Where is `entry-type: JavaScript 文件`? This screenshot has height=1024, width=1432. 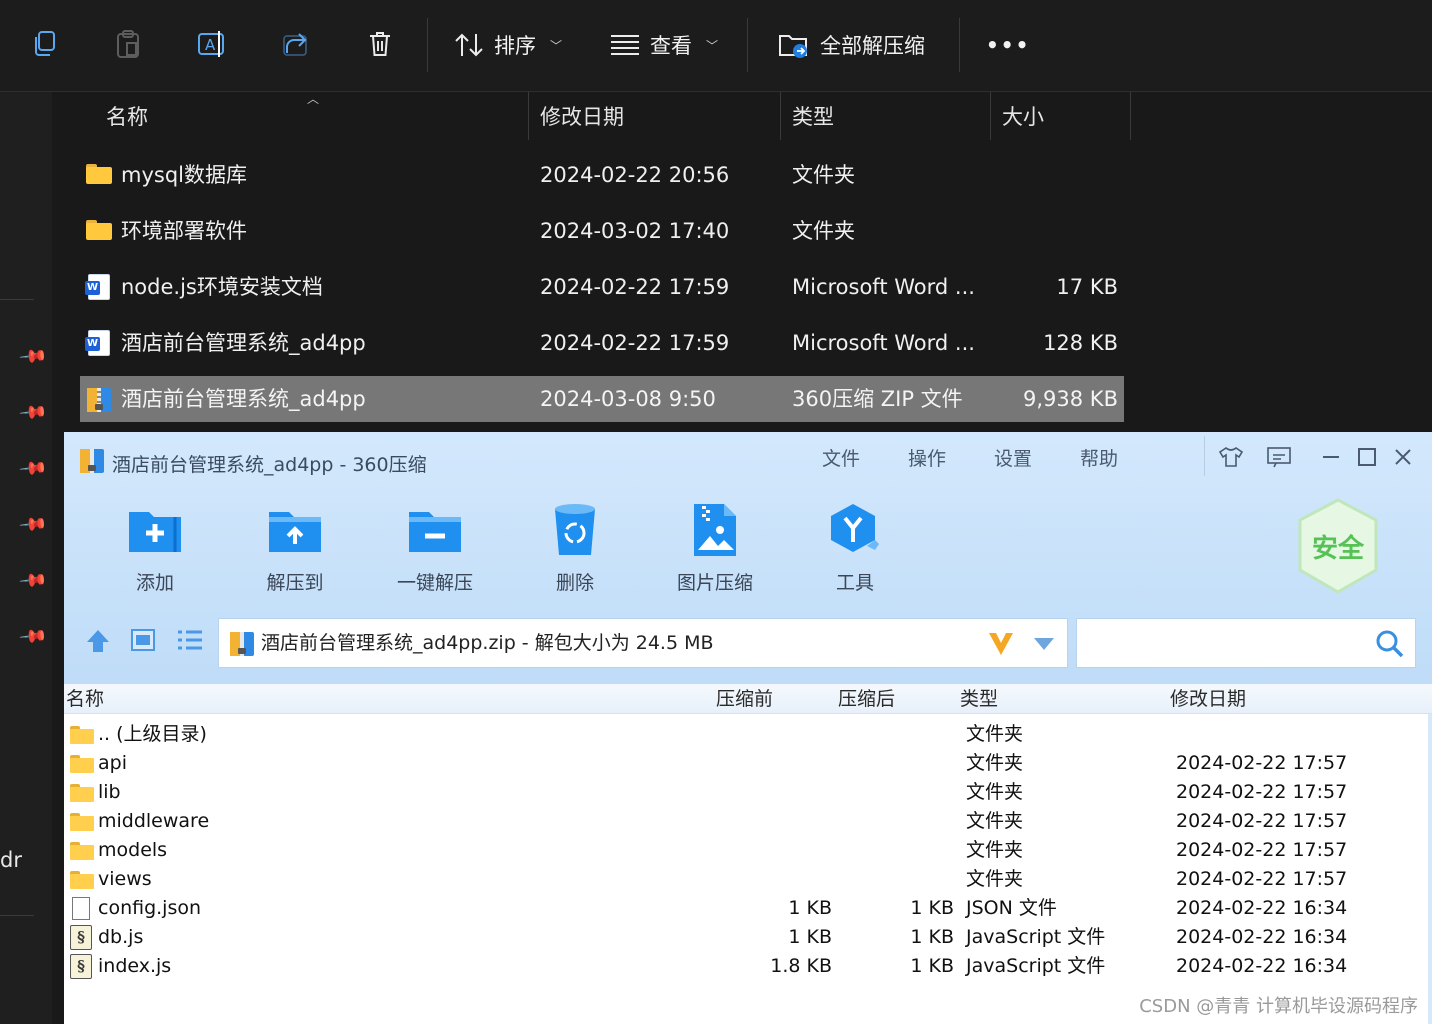
entry-type: JavaScript 文件 is located at coordinates (1036, 966).